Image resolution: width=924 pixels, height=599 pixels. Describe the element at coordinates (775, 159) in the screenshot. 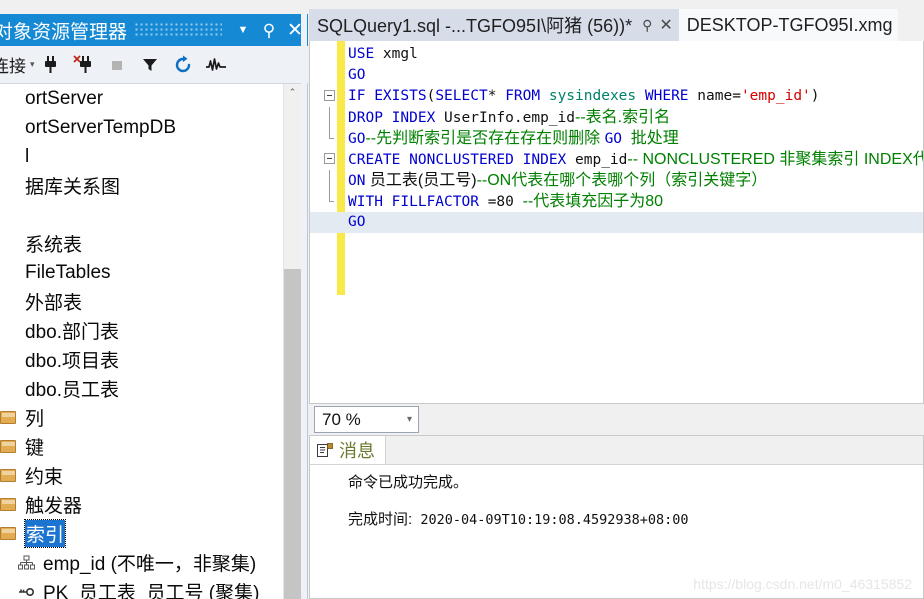

I see `code-token: -- NONCLUSTERED 非聚集索引 INDEX代表创建的是索引` at that location.